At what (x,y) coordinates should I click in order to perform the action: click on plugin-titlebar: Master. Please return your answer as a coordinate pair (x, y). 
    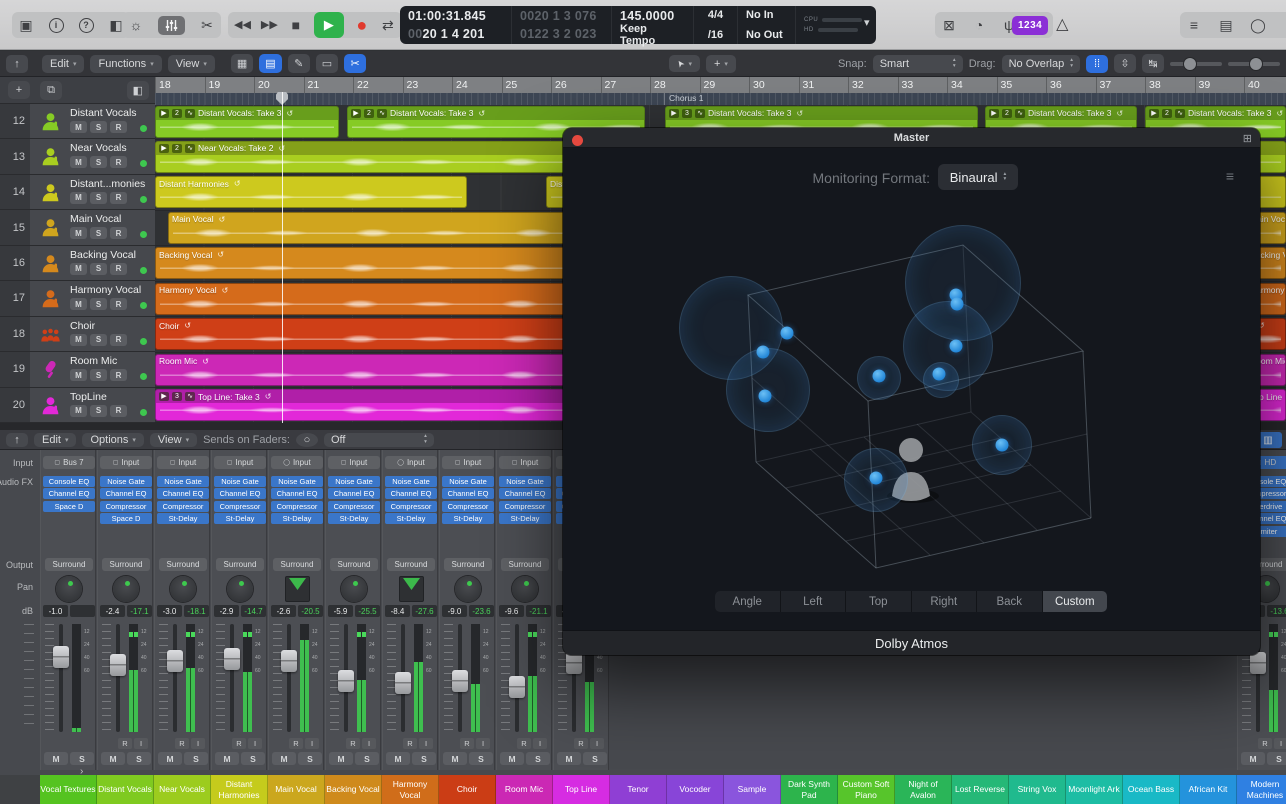
    Looking at the image, I should click on (911, 138).